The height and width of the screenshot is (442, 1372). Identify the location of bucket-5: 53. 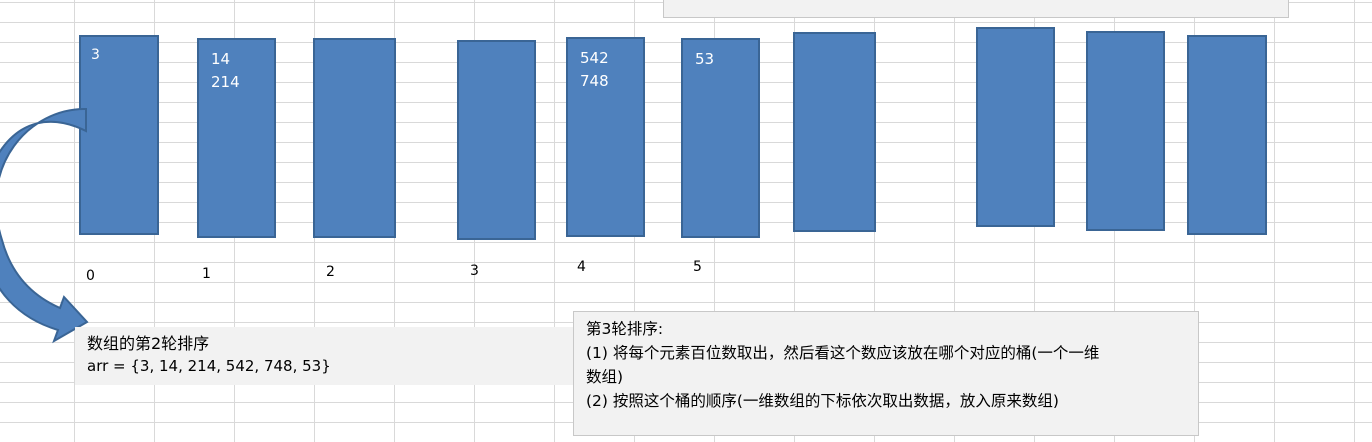
(720, 138).